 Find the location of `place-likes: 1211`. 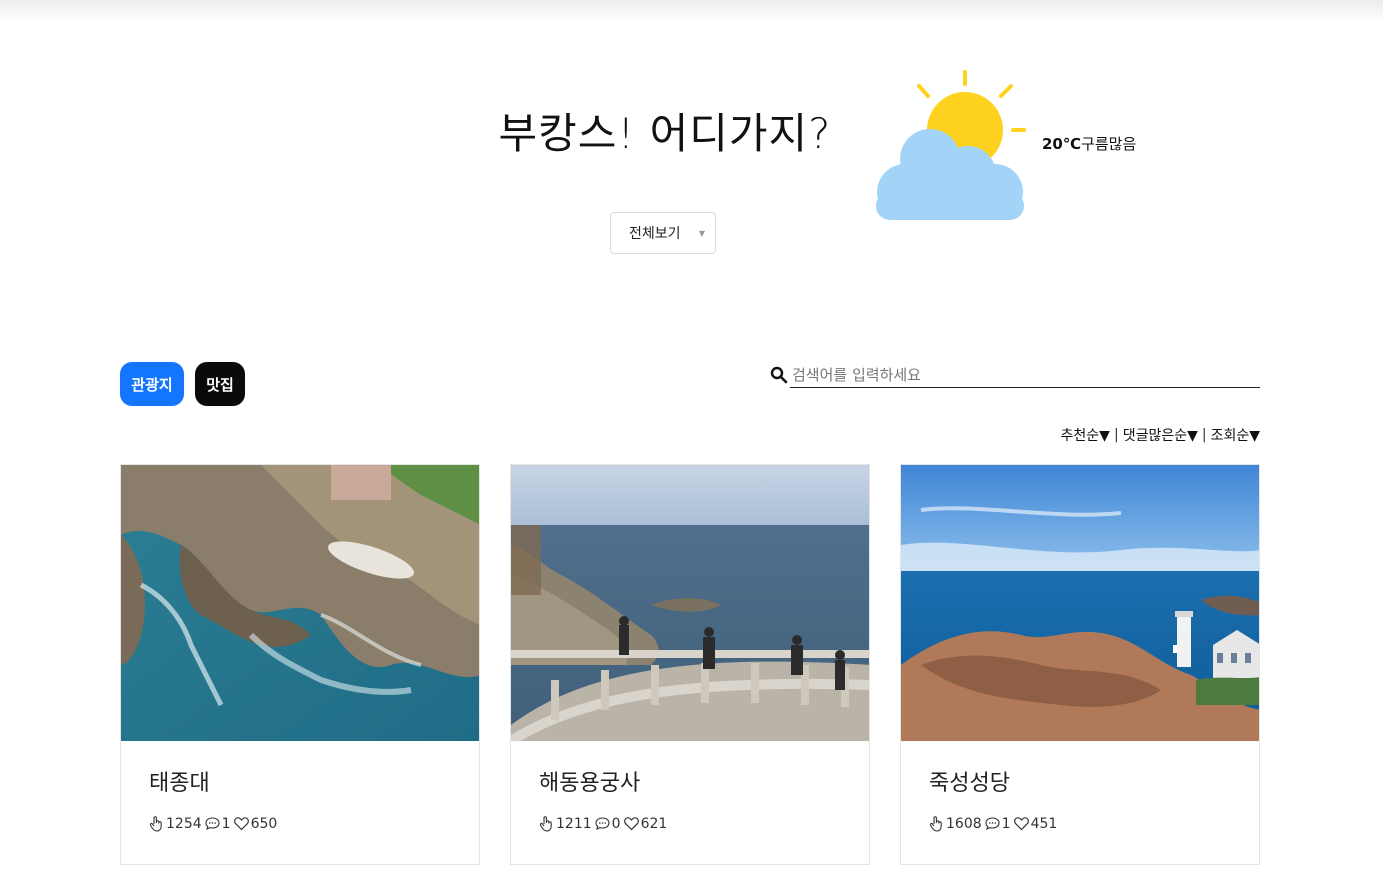

place-likes: 1211 is located at coordinates (574, 823).